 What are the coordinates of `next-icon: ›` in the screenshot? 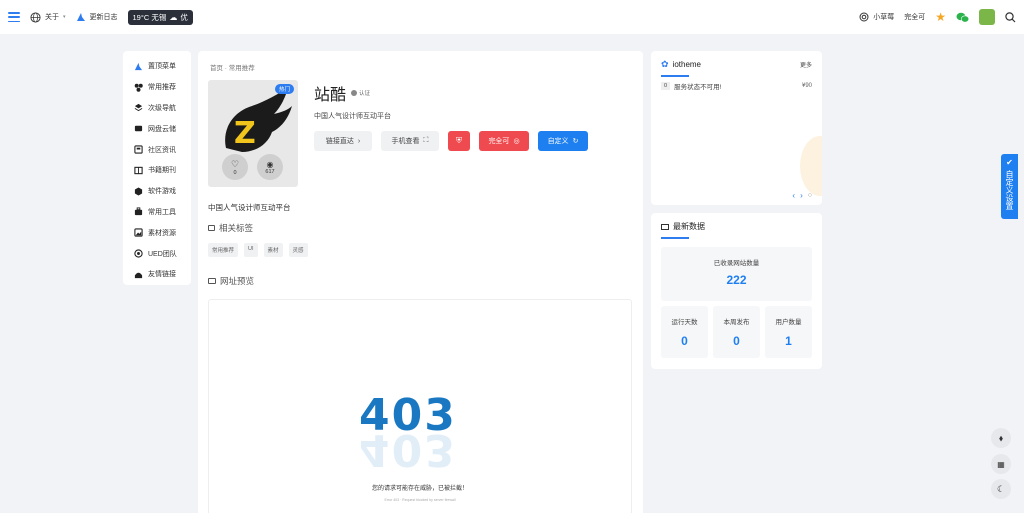 It's located at (801, 195).